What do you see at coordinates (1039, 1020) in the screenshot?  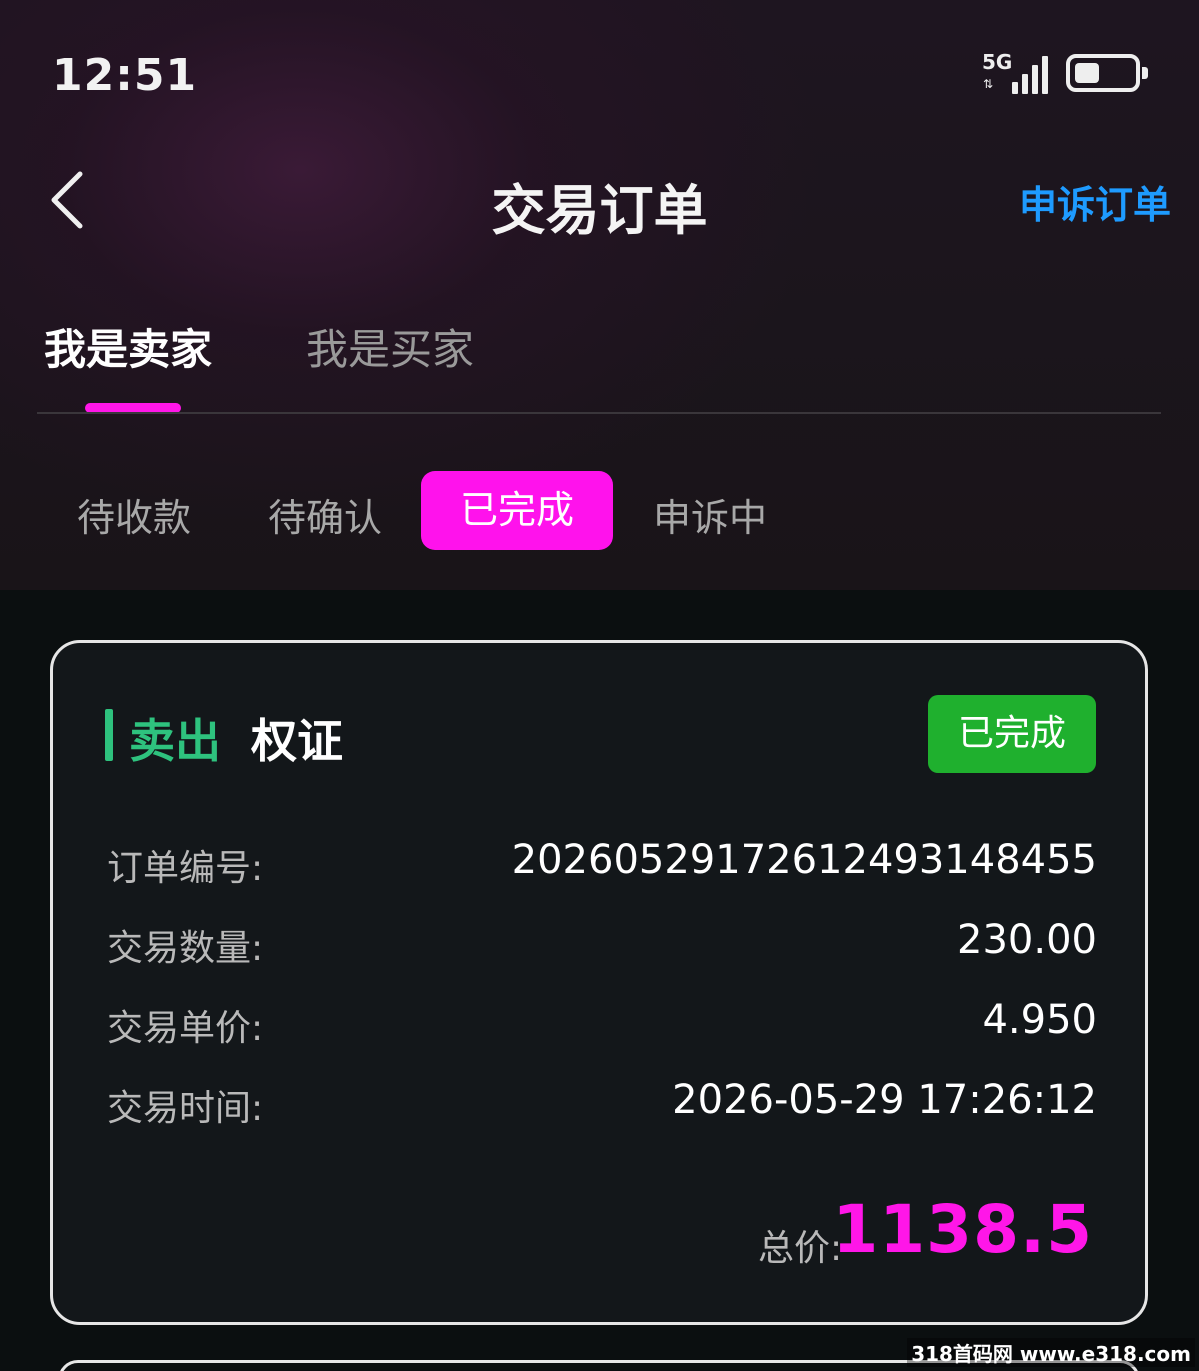 I see `unit-price-value: 4.950` at bounding box center [1039, 1020].